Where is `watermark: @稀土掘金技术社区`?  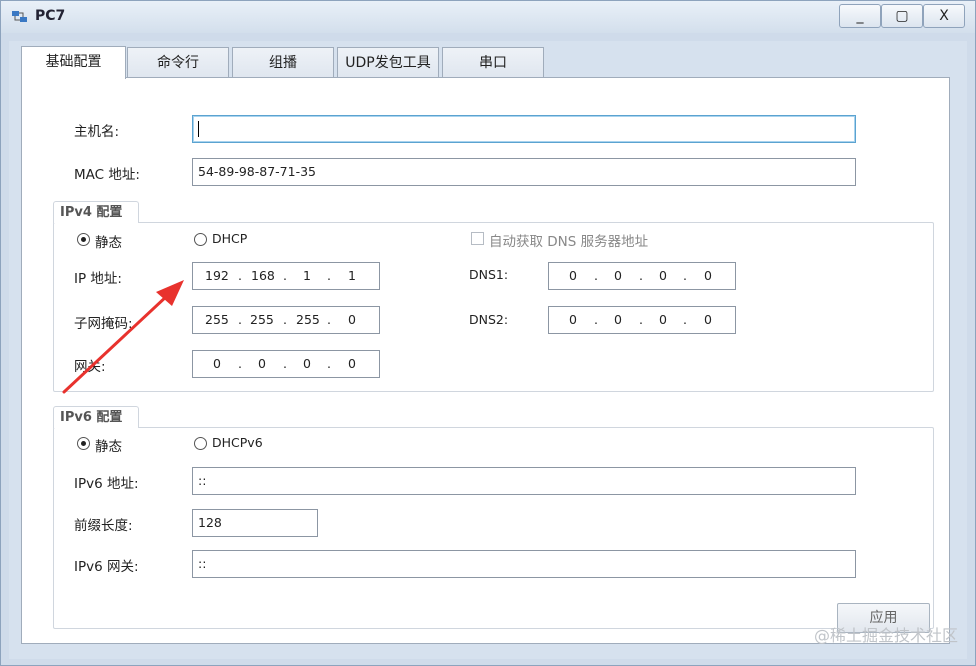
watermark: @稀土掘金技术社区 is located at coordinates (885, 635).